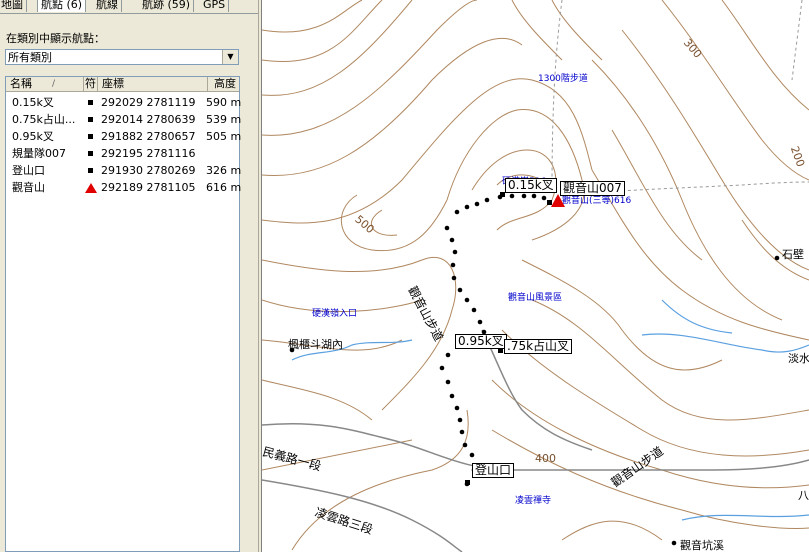 The image size is (809, 552). What do you see at coordinates (54, 84) in the screenshot?
I see `sort-indicator-icon: /` at bounding box center [54, 84].